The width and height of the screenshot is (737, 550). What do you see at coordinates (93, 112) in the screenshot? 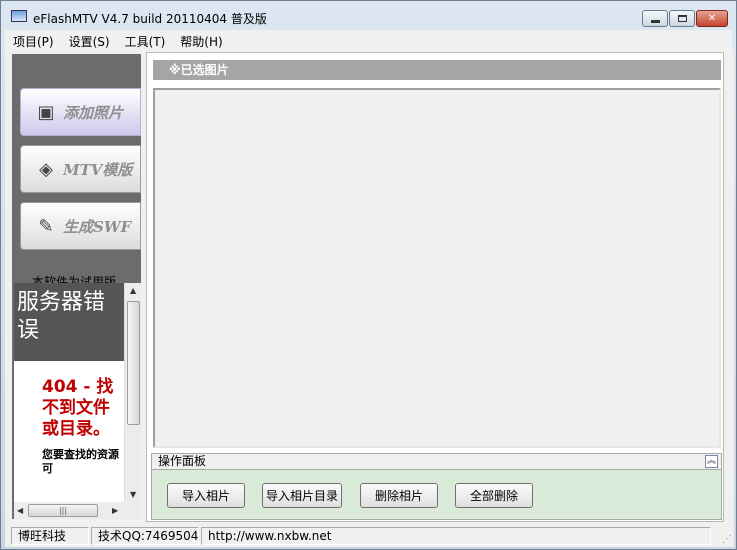
I see `nav-label: 添加照片` at bounding box center [93, 112].